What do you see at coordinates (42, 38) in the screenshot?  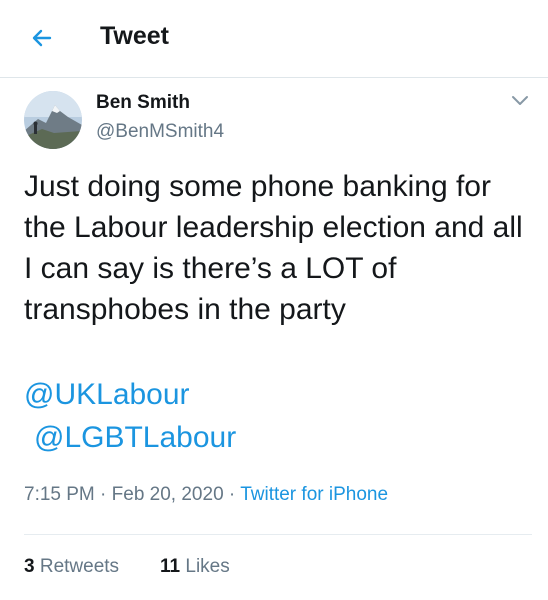 I see `arrow-left-icon` at bounding box center [42, 38].